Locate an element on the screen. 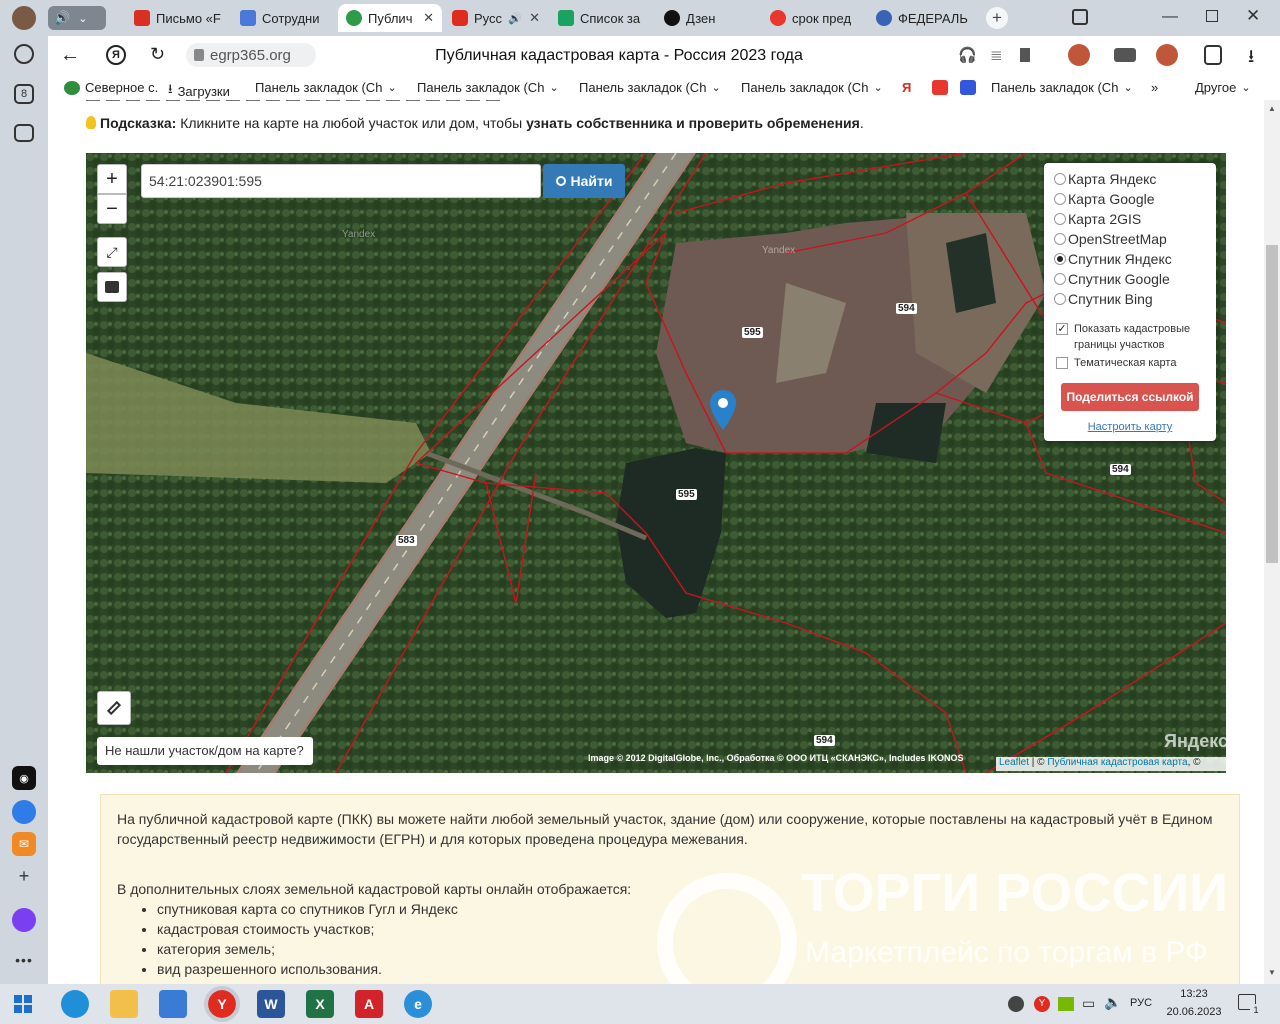 The width and height of the screenshot is (1280, 1024). alice-icon is located at coordinates (24, 920).